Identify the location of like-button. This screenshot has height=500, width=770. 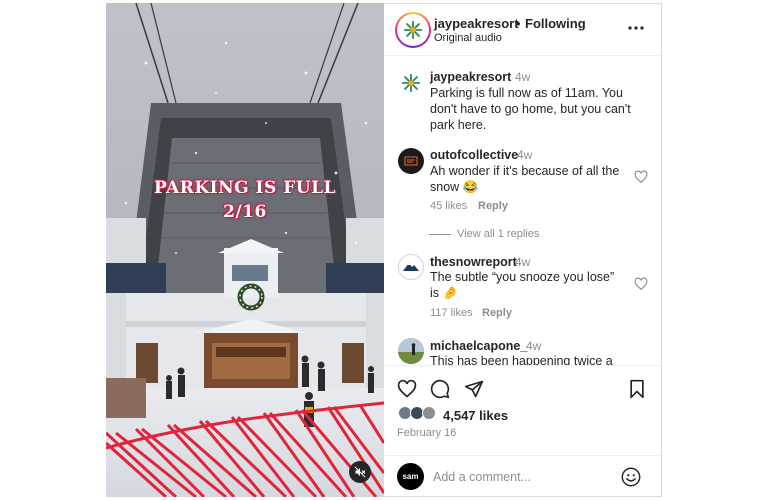
(407, 389).